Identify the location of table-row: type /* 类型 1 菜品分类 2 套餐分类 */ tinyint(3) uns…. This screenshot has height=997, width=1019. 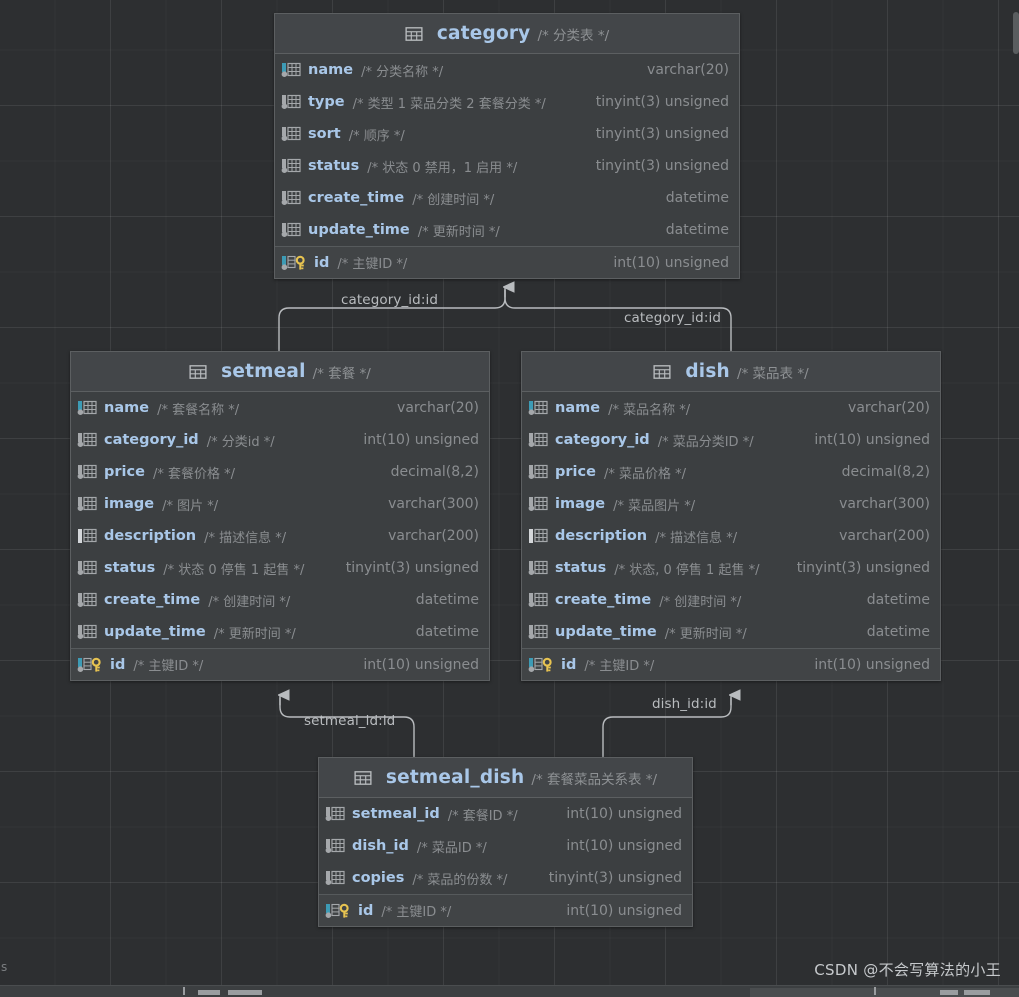
(507, 102).